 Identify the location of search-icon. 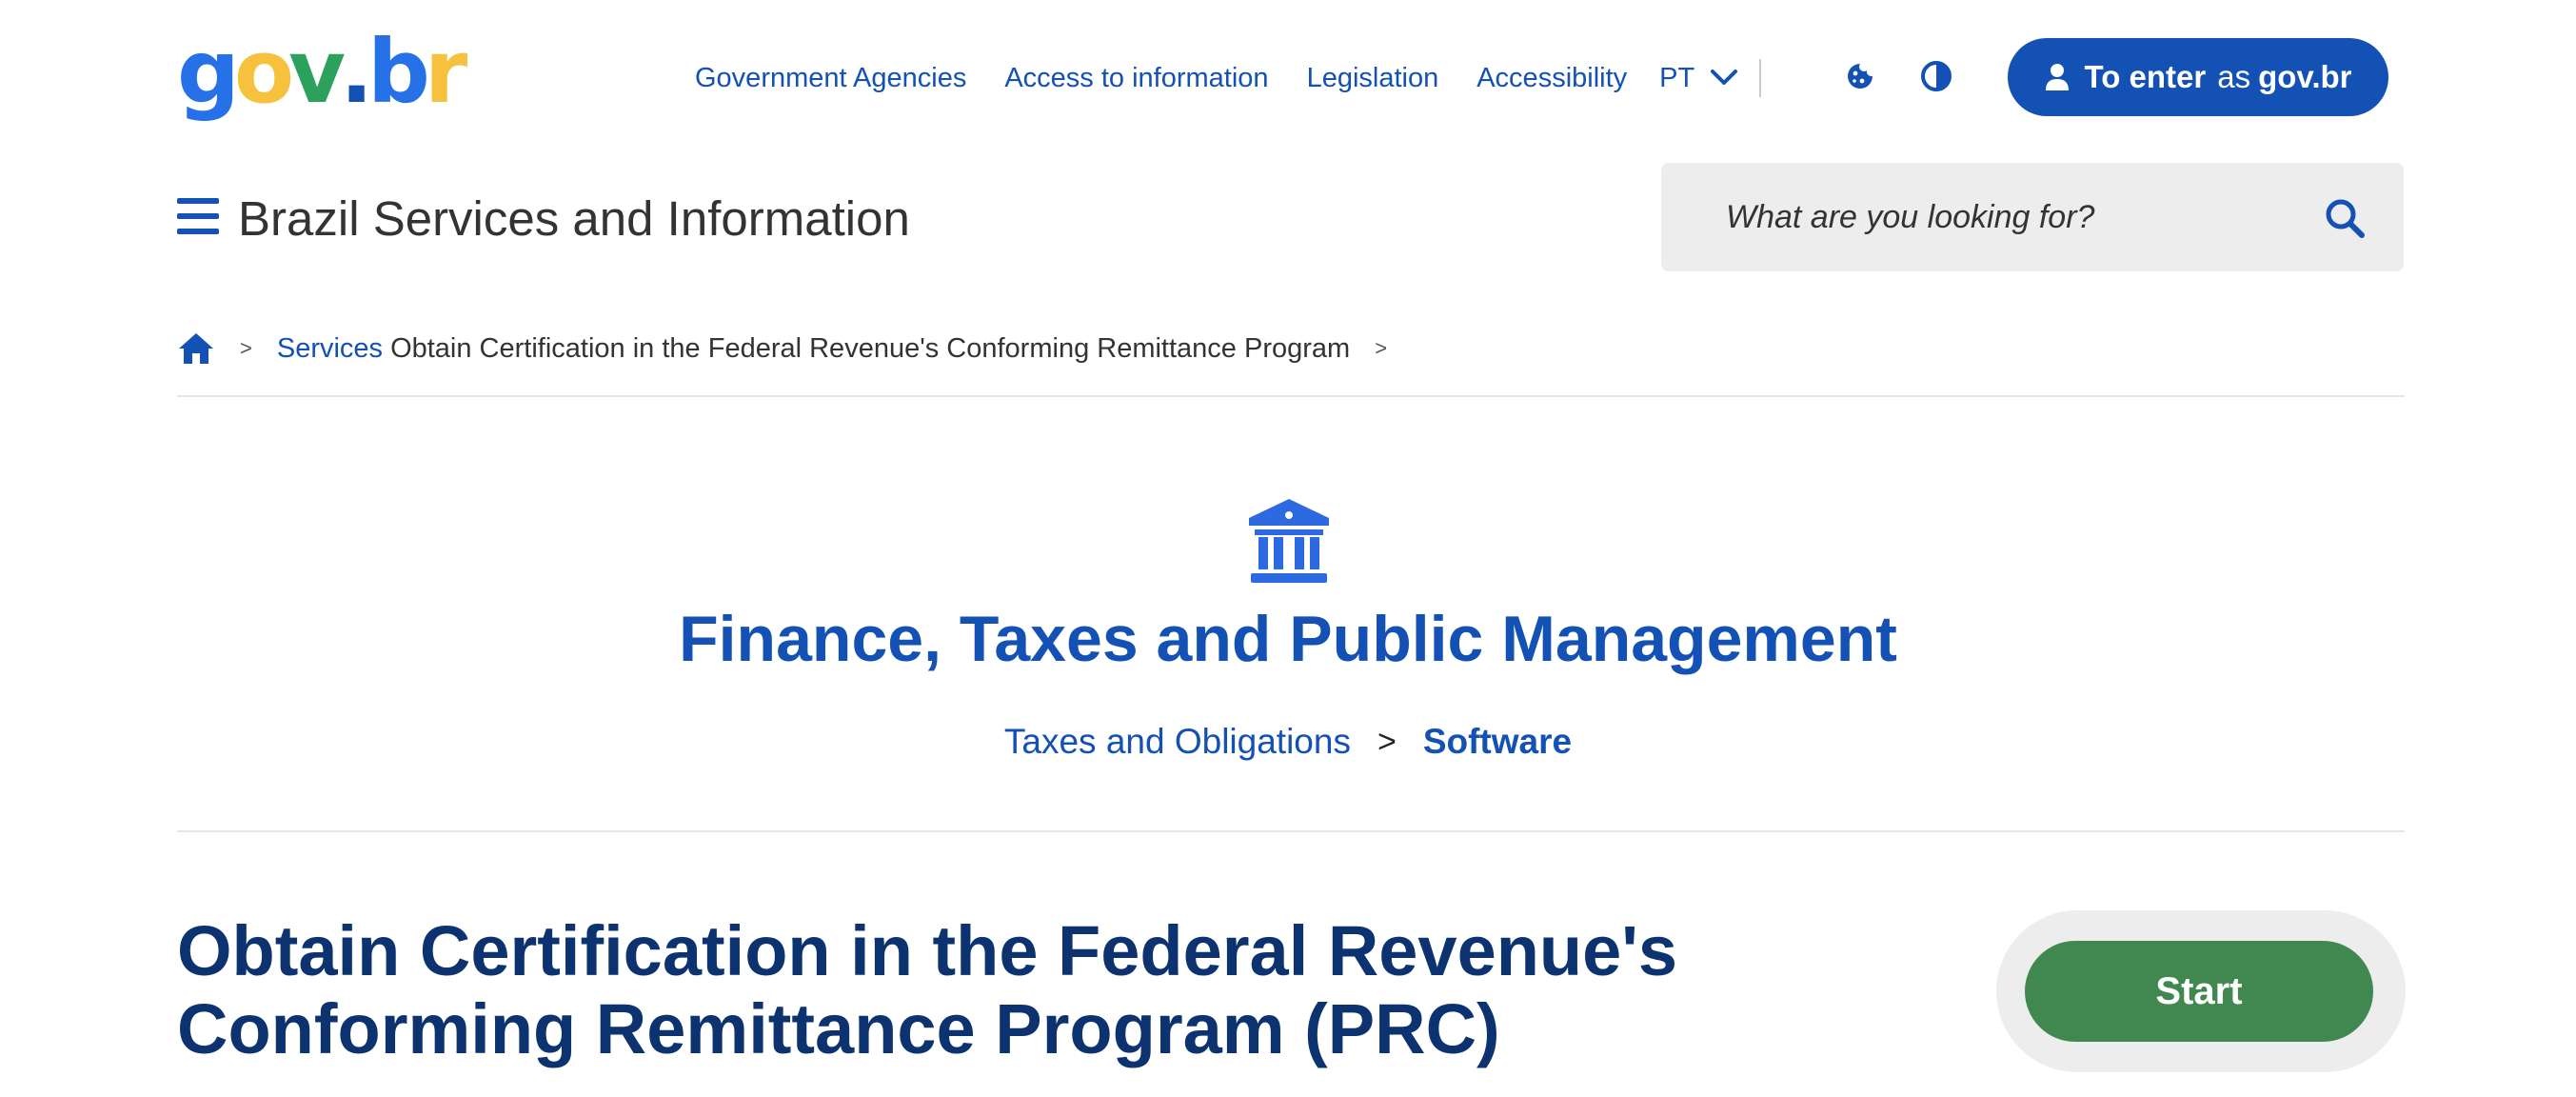
(2346, 218).